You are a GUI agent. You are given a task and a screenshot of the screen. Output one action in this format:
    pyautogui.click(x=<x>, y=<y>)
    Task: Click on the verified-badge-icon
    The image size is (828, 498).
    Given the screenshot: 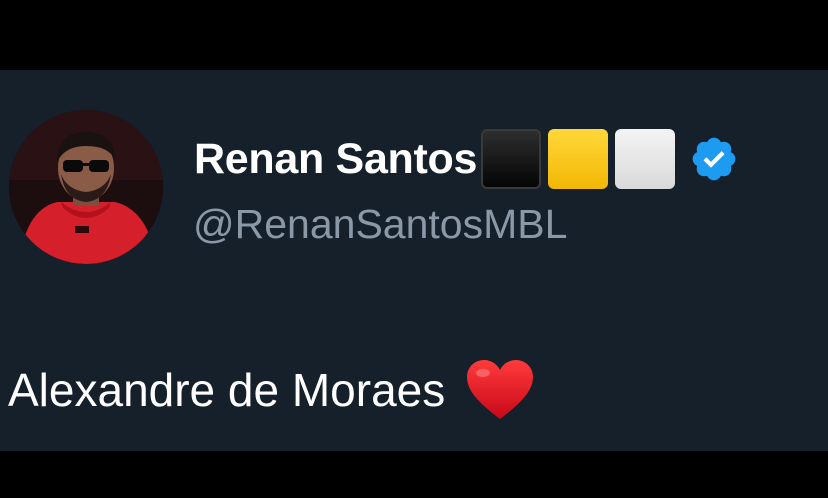 What is the action you would take?
    pyautogui.click(x=714, y=159)
    